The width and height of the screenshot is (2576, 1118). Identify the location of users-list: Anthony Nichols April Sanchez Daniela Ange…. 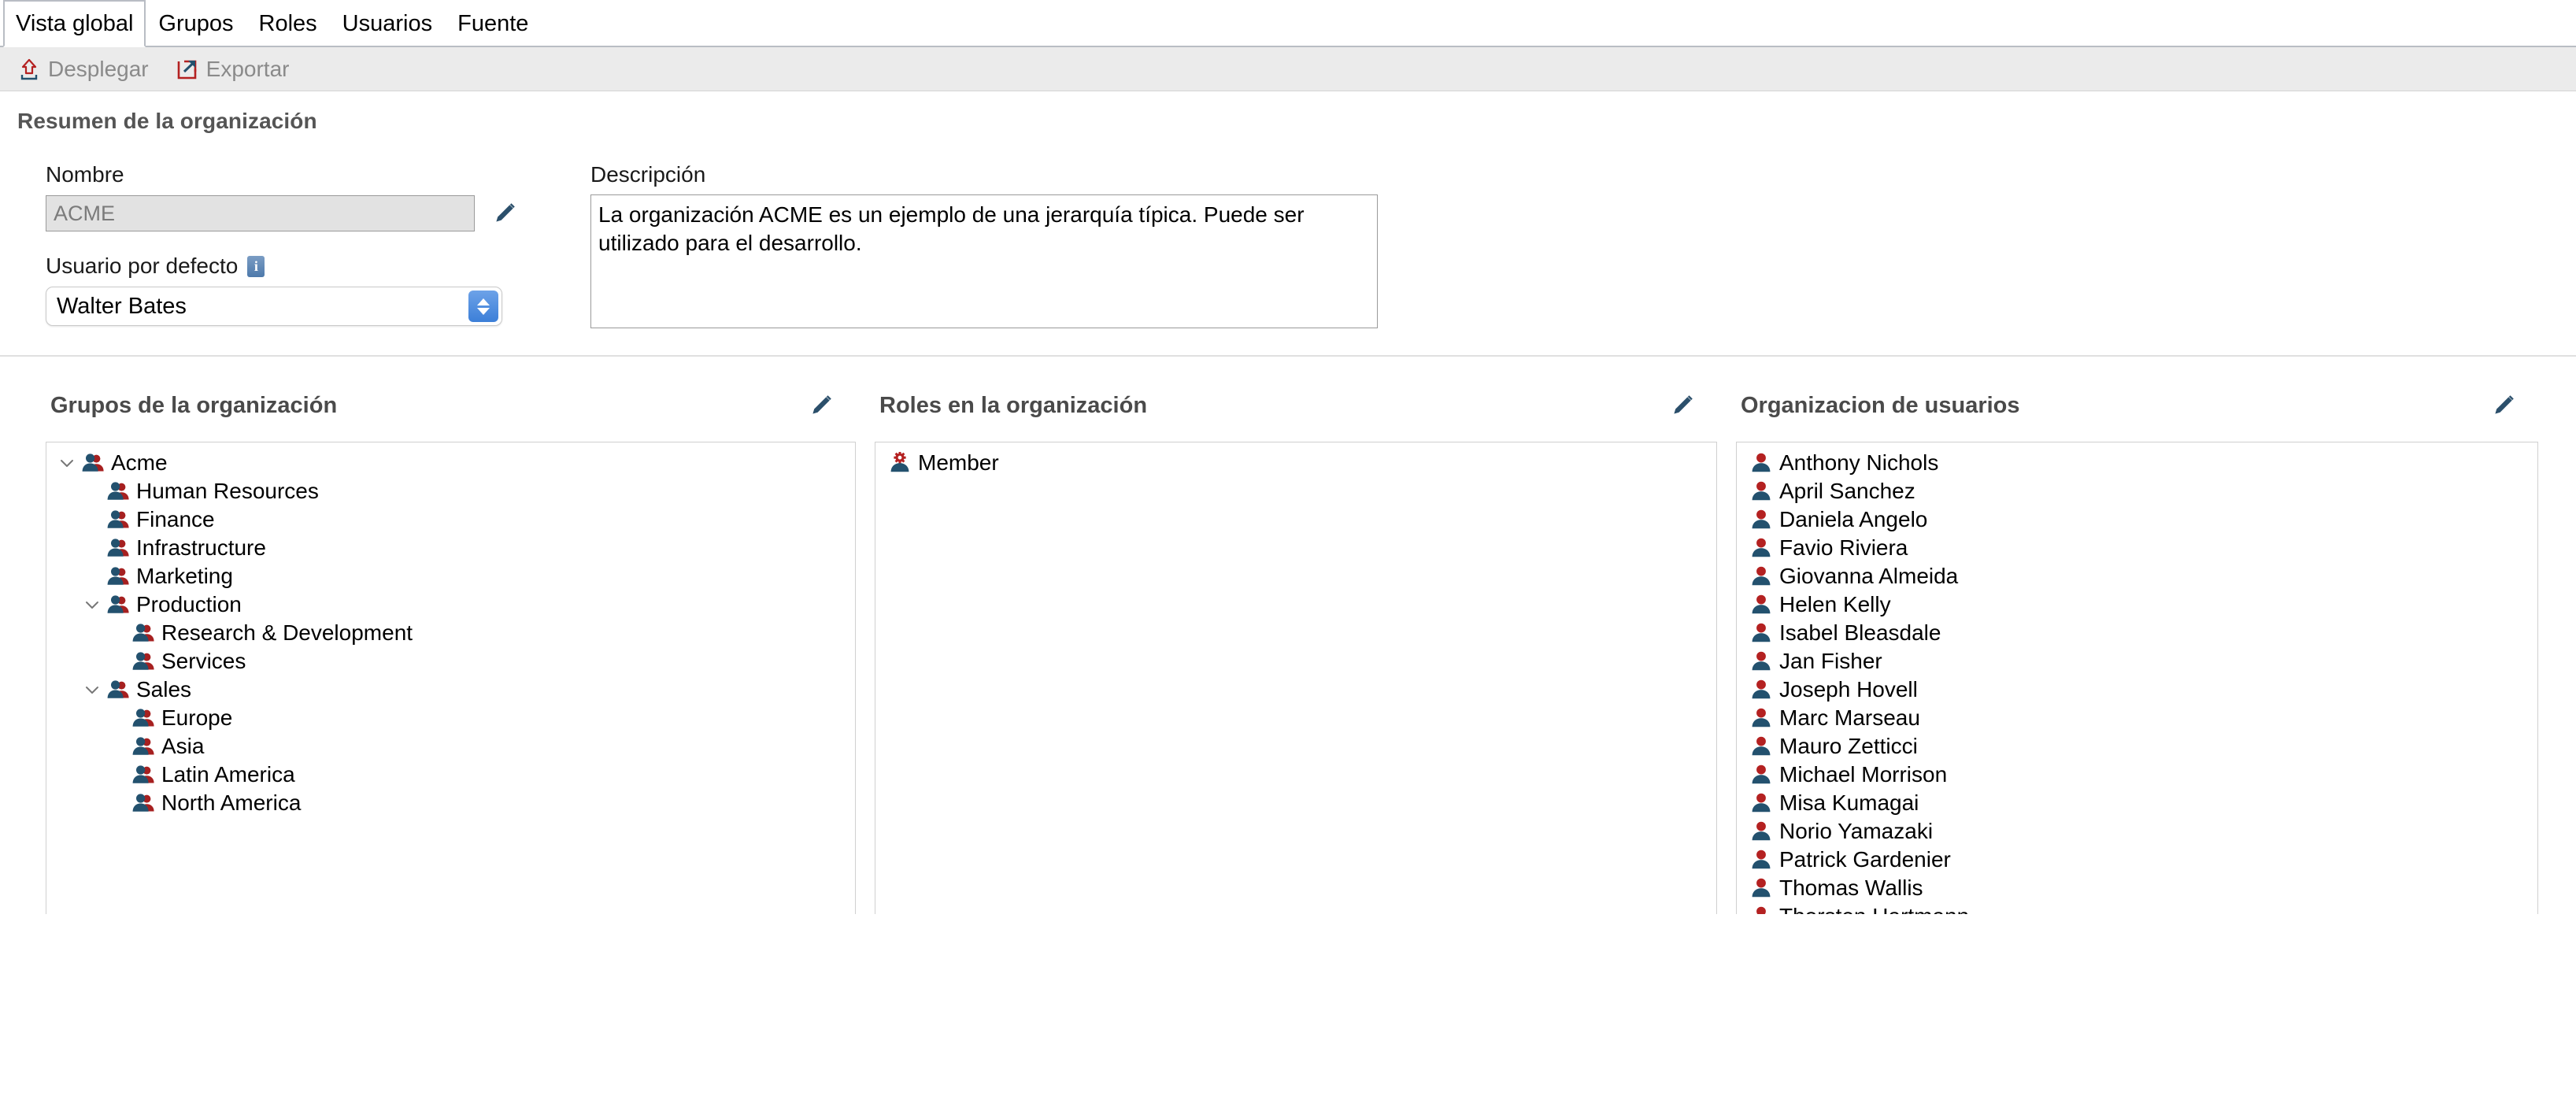
(2137, 678).